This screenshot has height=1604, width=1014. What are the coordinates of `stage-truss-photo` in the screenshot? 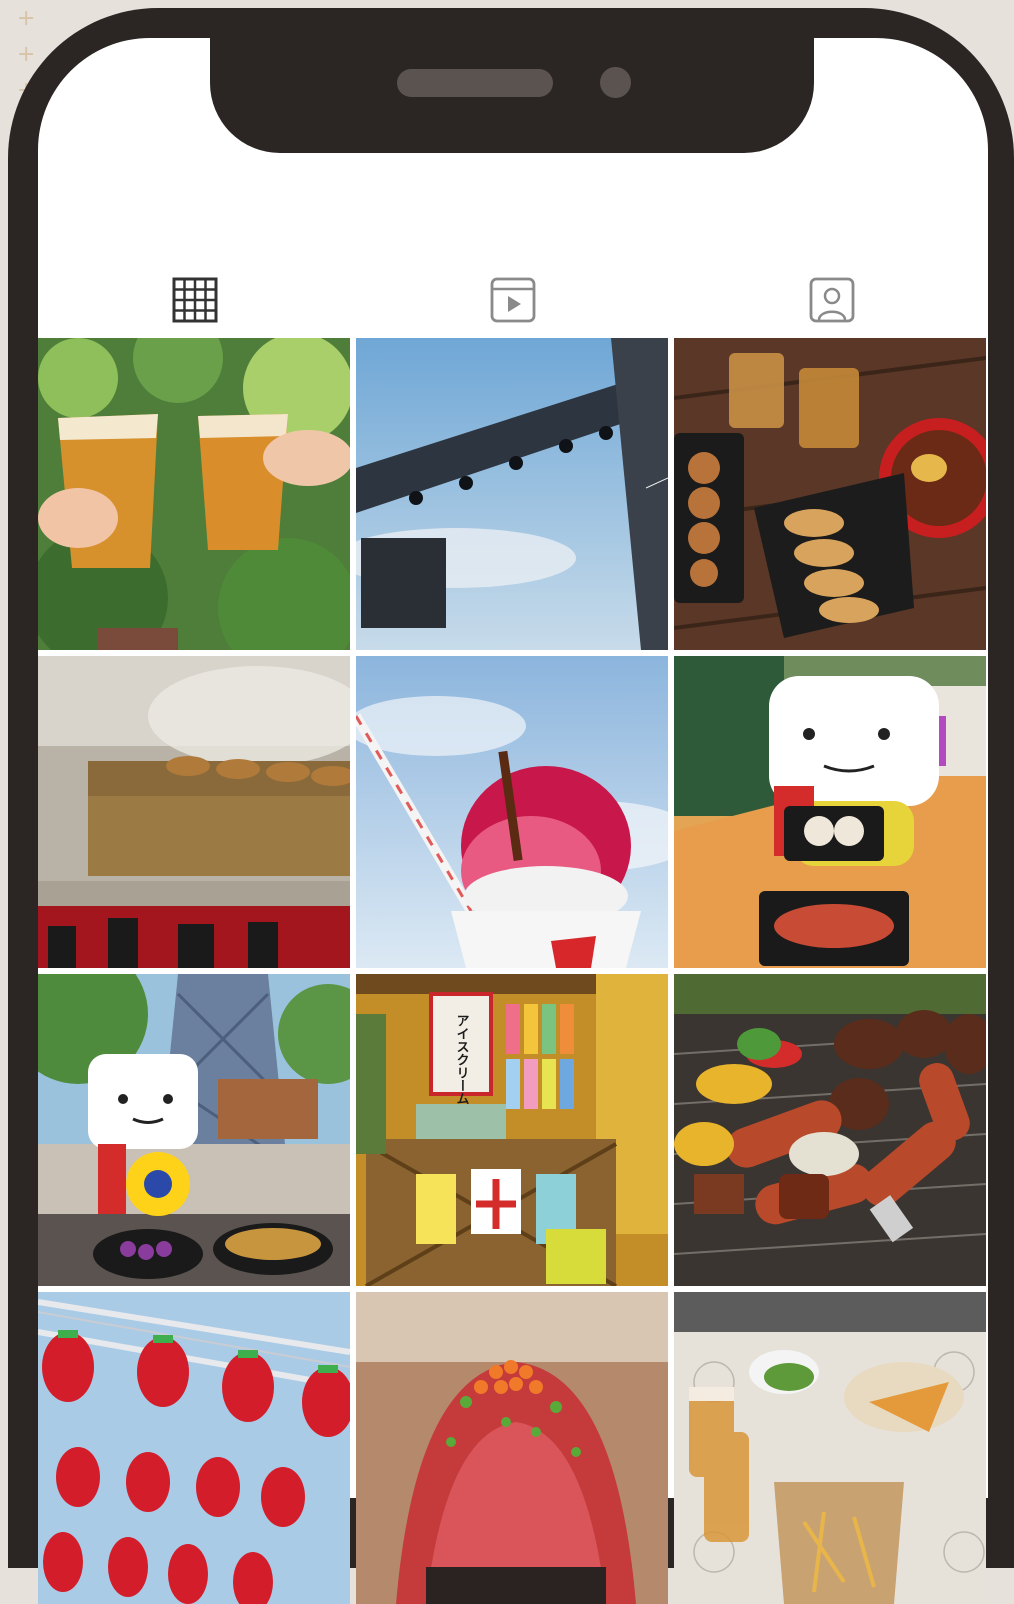 It's located at (512, 494).